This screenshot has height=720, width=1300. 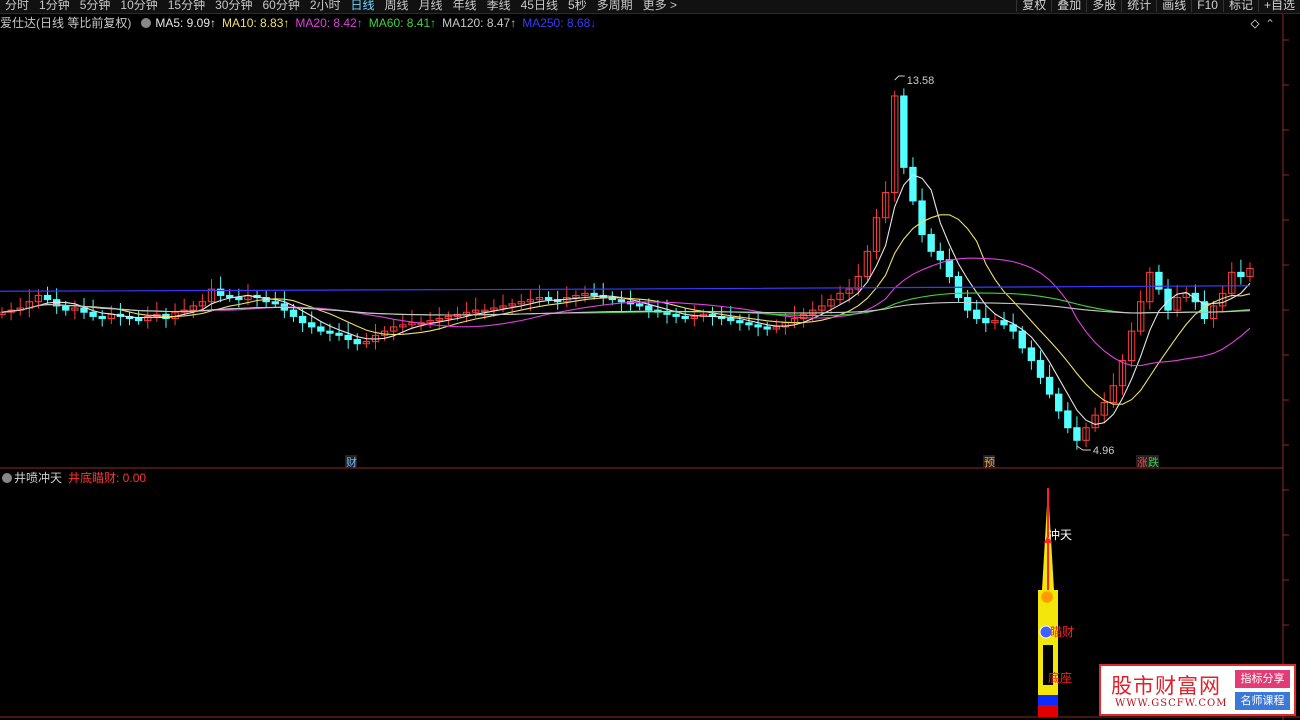 I want to click on indicator-value: 井底瞄财: 0.00, so click(x=107, y=478).